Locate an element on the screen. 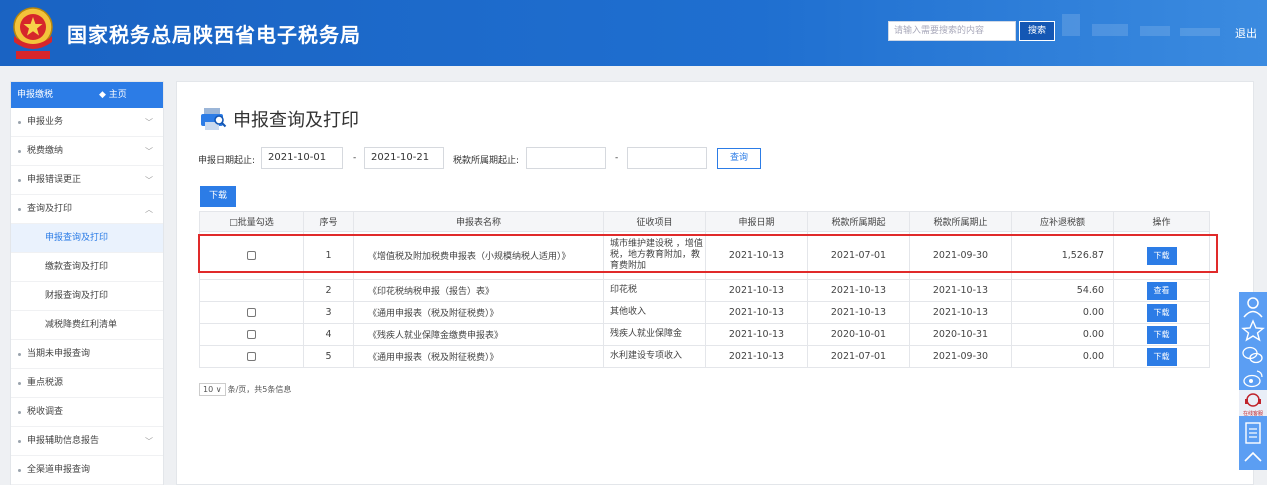 This screenshot has width=1267, height=485. row-tax-amount: 1,526.87 is located at coordinates (1062, 255).